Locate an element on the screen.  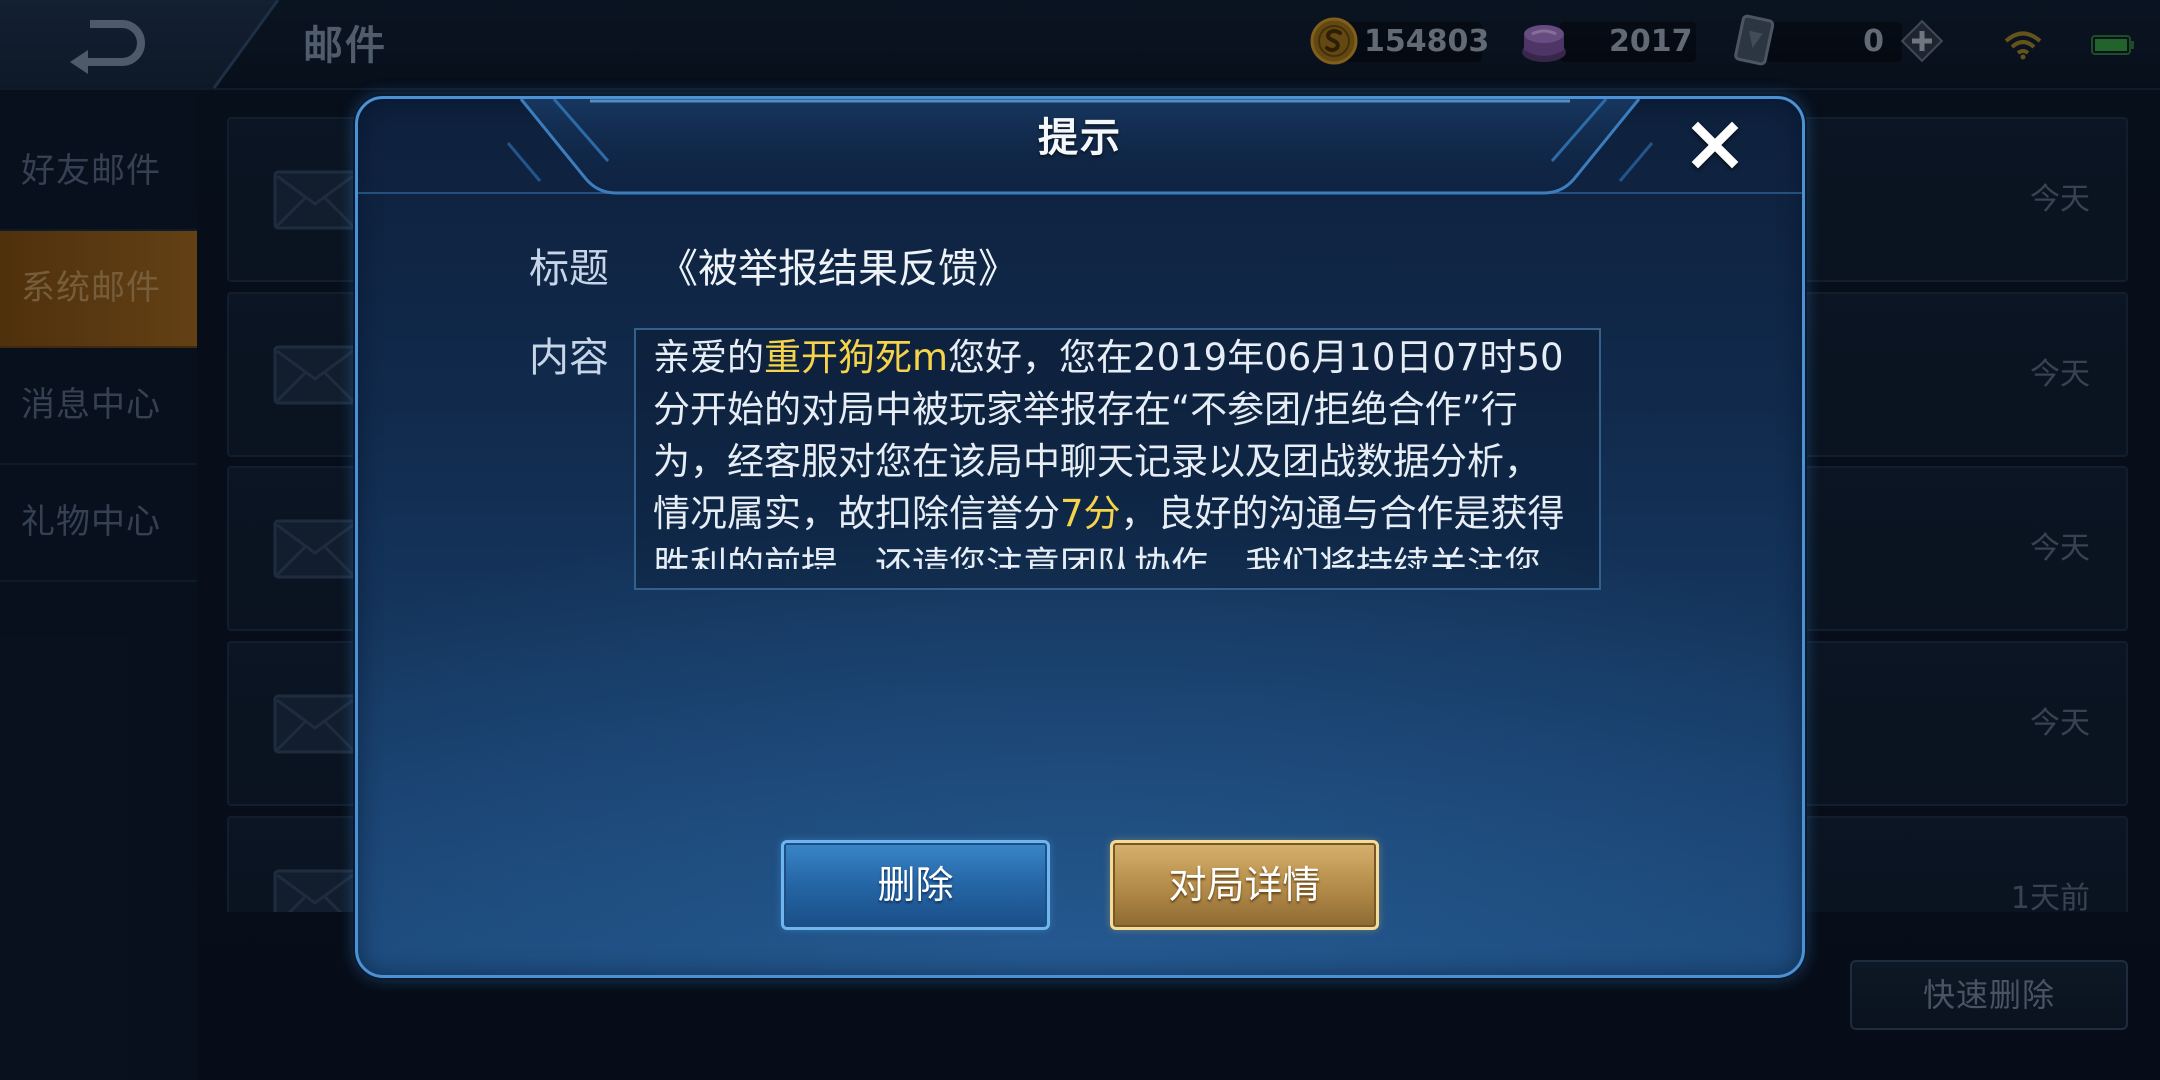
content-line: 为，经客服对您在该局中聊天记录以及团战数据分析， is located at coordinates (1123, 462).